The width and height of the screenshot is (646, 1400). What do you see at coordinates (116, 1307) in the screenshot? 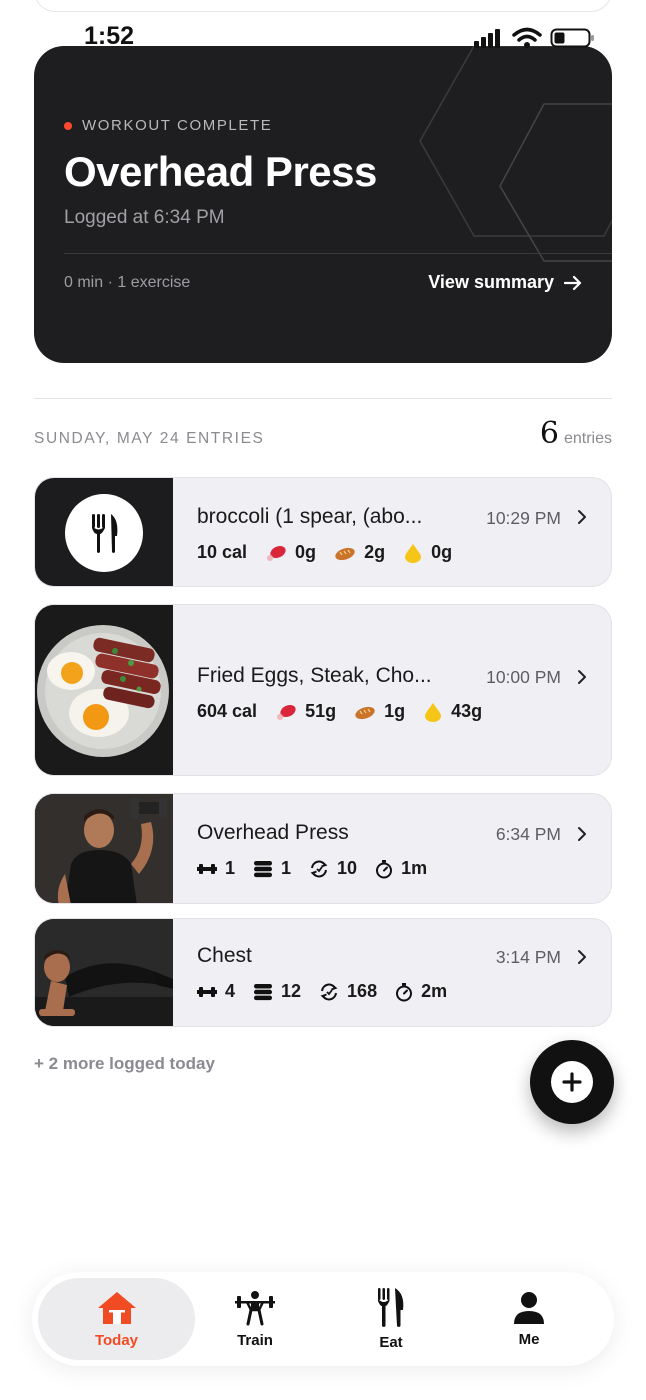
I see `home-icon` at bounding box center [116, 1307].